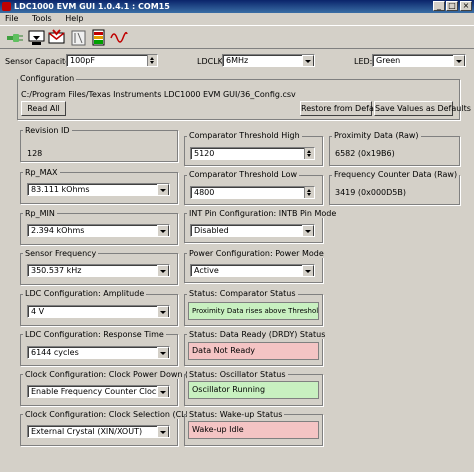  What do you see at coordinates (98, 230) in the screenshot?
I see `rp-min-select: 2.394 kOhms` at bounding box center [98, 230].